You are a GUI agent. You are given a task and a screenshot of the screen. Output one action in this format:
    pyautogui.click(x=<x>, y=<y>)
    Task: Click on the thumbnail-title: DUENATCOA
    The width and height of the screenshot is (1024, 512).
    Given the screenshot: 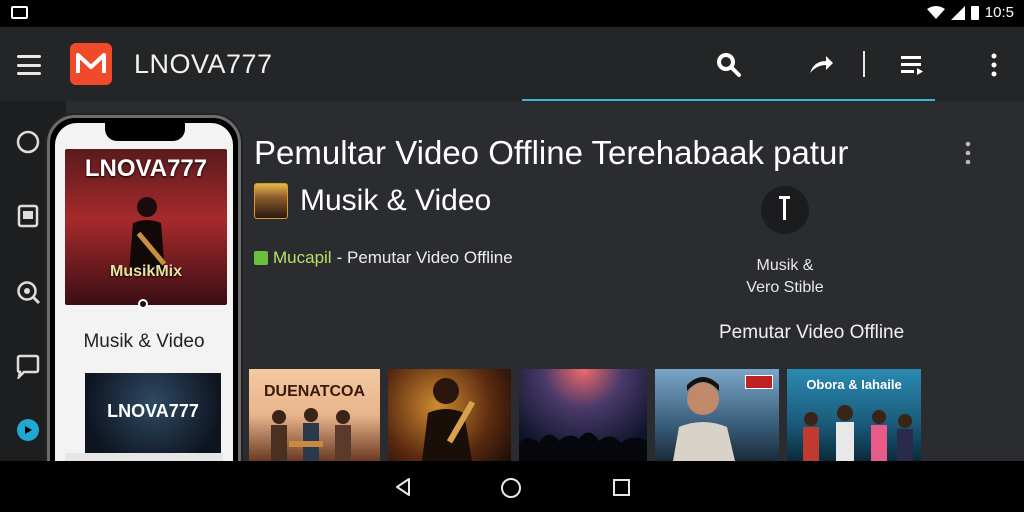 What is the action you would take?
    pyautogui.click(x=314, y=391)
    